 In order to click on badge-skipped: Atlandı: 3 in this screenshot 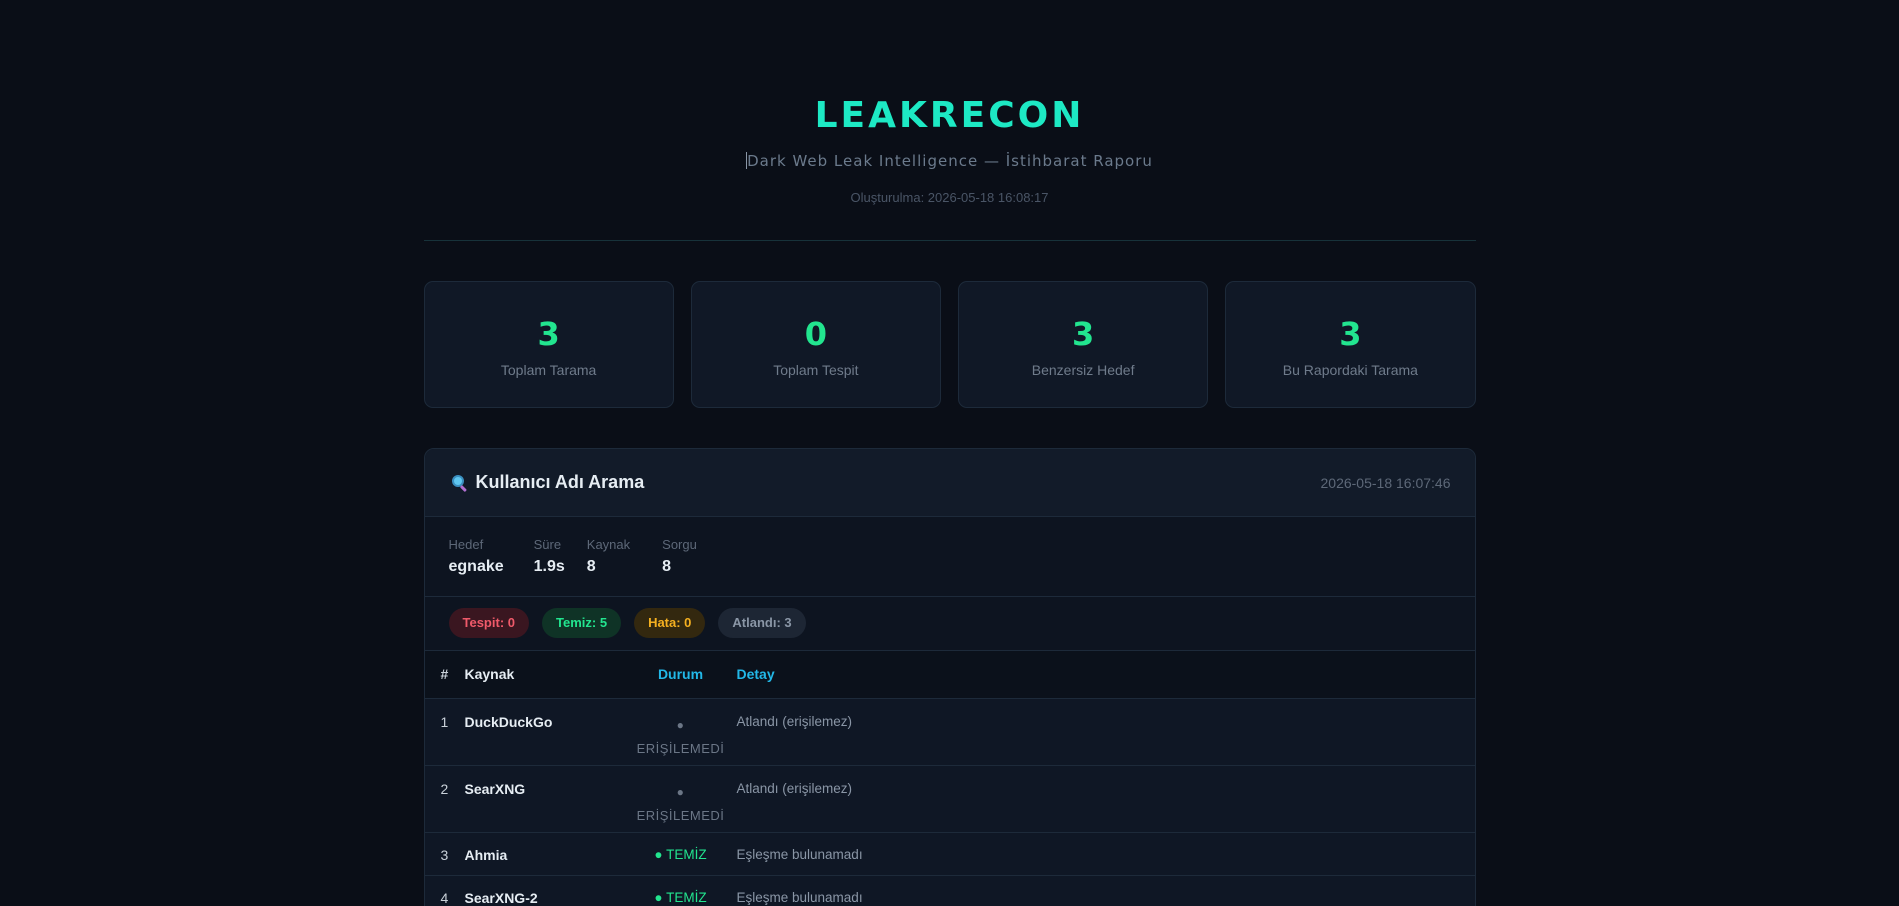, I will do `click(762, 623)`.